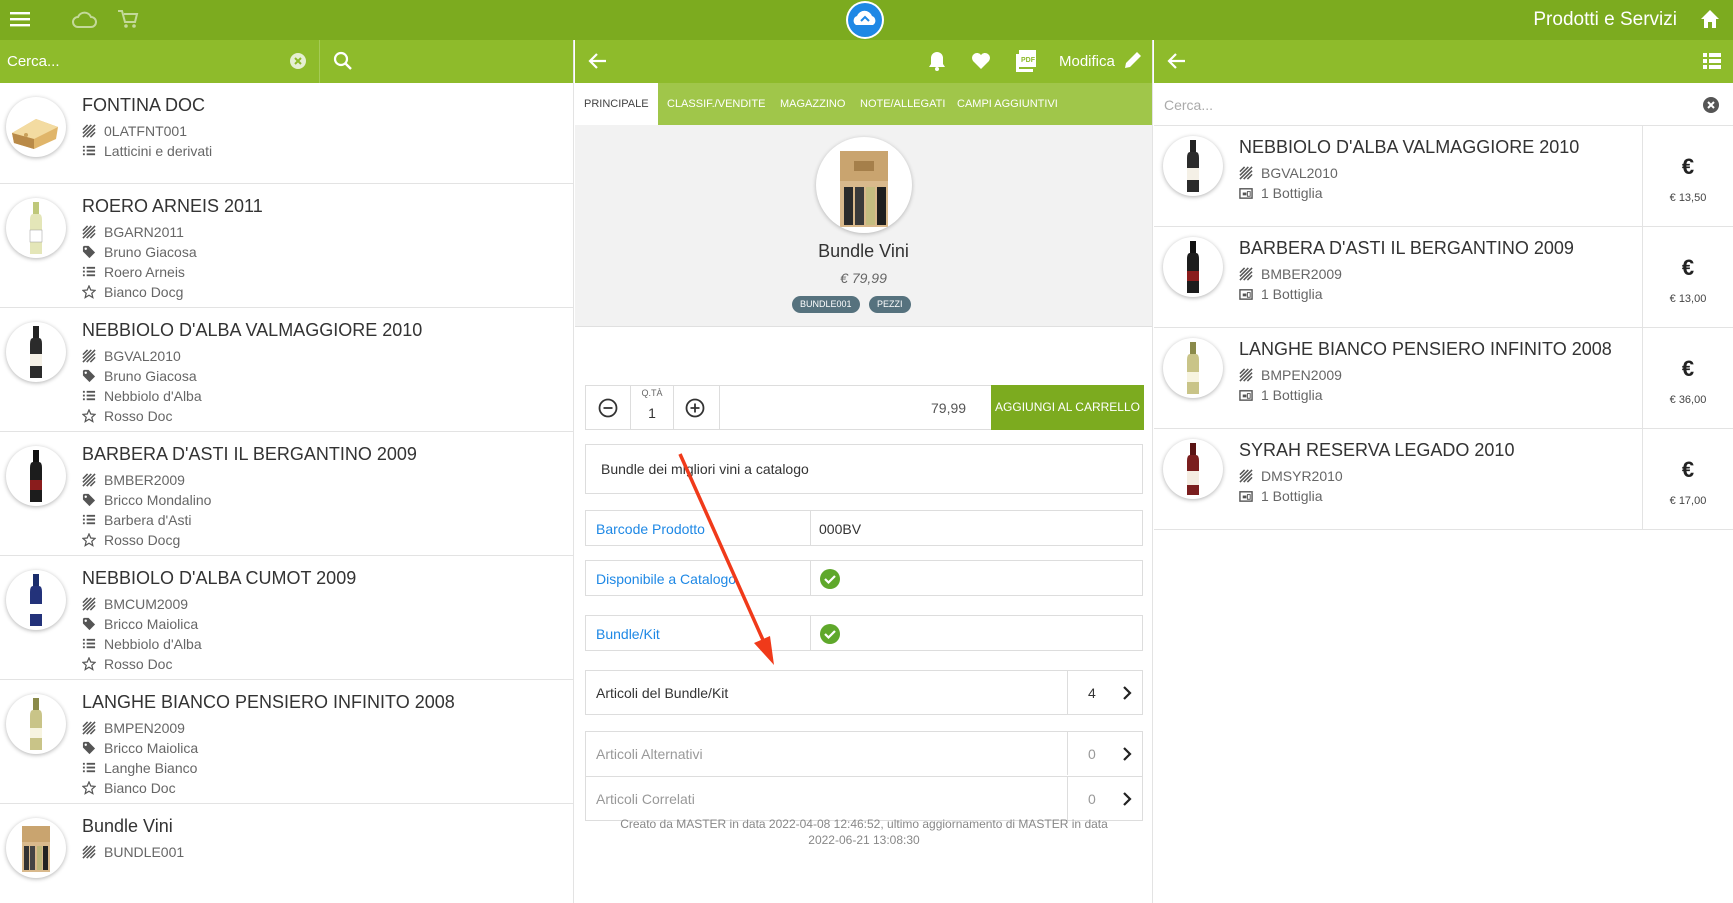 This screenshot has height=903, width=1733. I want to click on product-quantity: 1 Bottiglia, so click(1280, 193).